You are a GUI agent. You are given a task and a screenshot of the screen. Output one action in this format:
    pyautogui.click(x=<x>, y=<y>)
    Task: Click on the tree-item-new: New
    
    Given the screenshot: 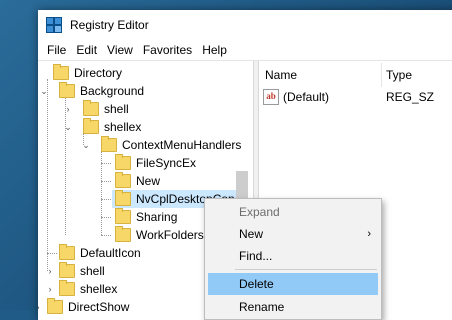 What is the action you would take?
    pyautogui.click(x=136, y=181)
    